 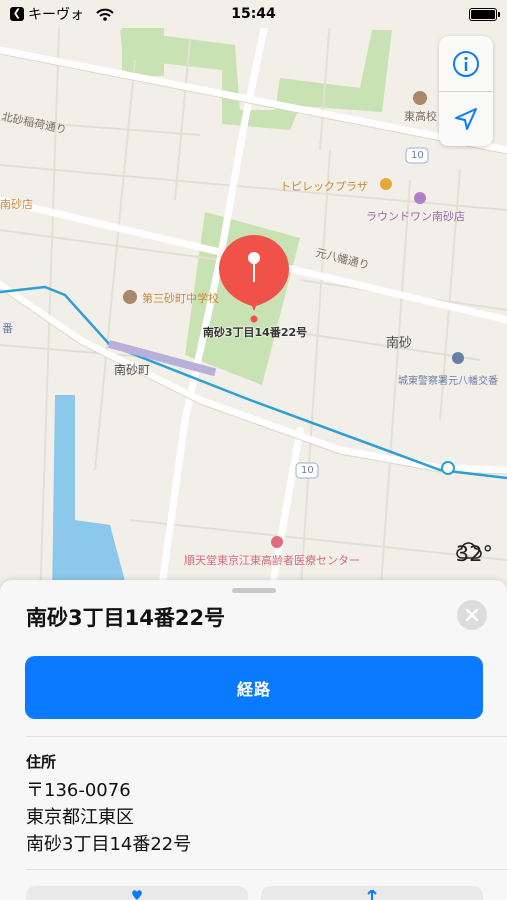 I want to click on info-button, so click(x=466, y=63).